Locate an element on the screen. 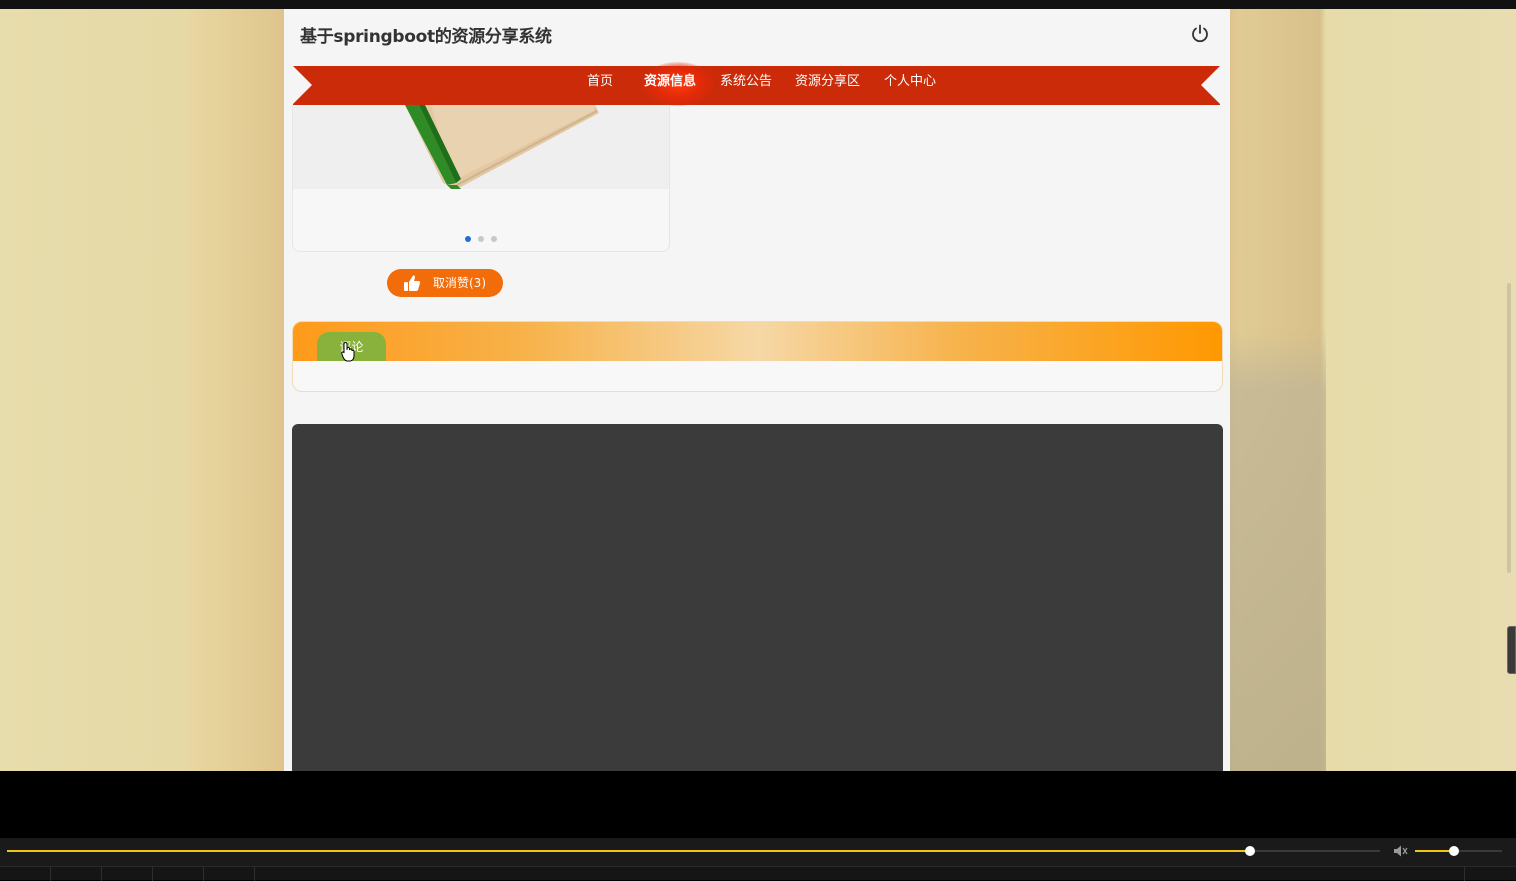 The image size is (1516, 881). side-drawer-handle is located at coordinates (1511, 650).